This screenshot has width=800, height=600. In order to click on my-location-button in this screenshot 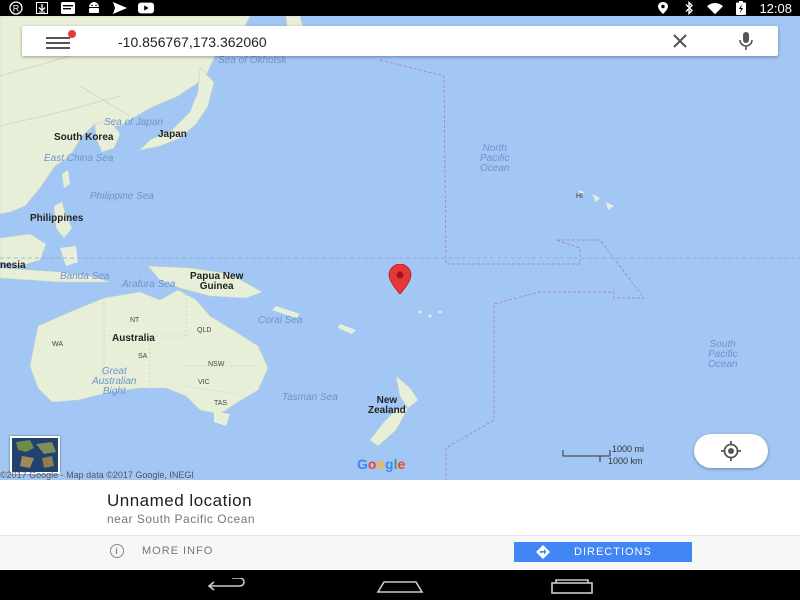, I will do `click(731, 451)`.